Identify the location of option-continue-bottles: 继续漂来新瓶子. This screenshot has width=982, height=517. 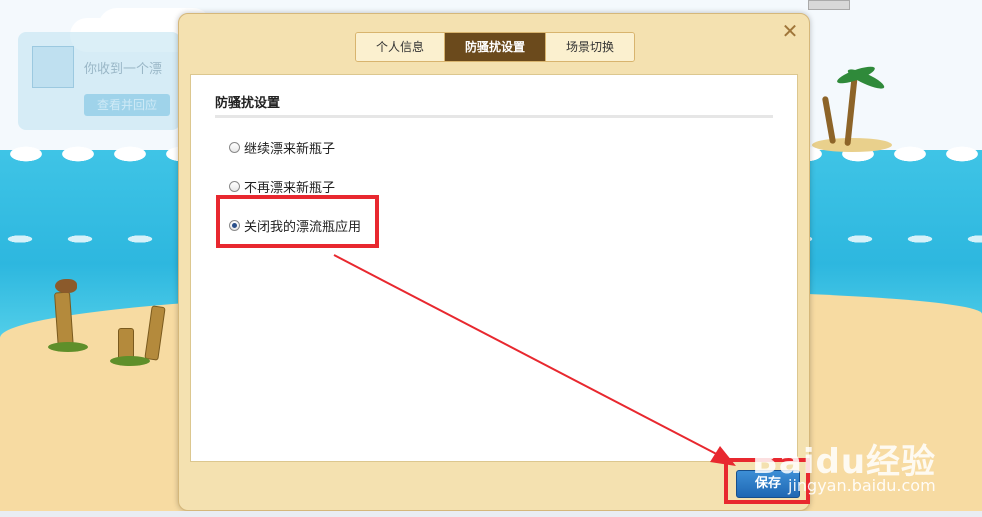
(282, 147).